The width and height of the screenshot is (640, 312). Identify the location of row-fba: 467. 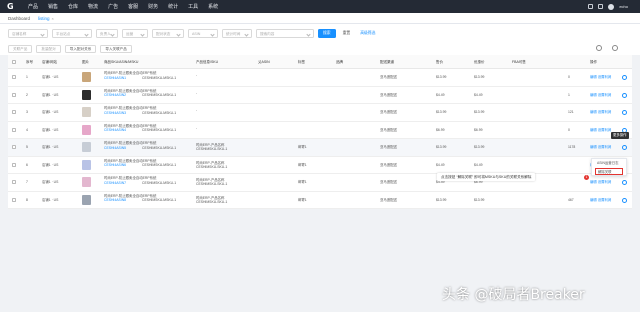
(571, 199).